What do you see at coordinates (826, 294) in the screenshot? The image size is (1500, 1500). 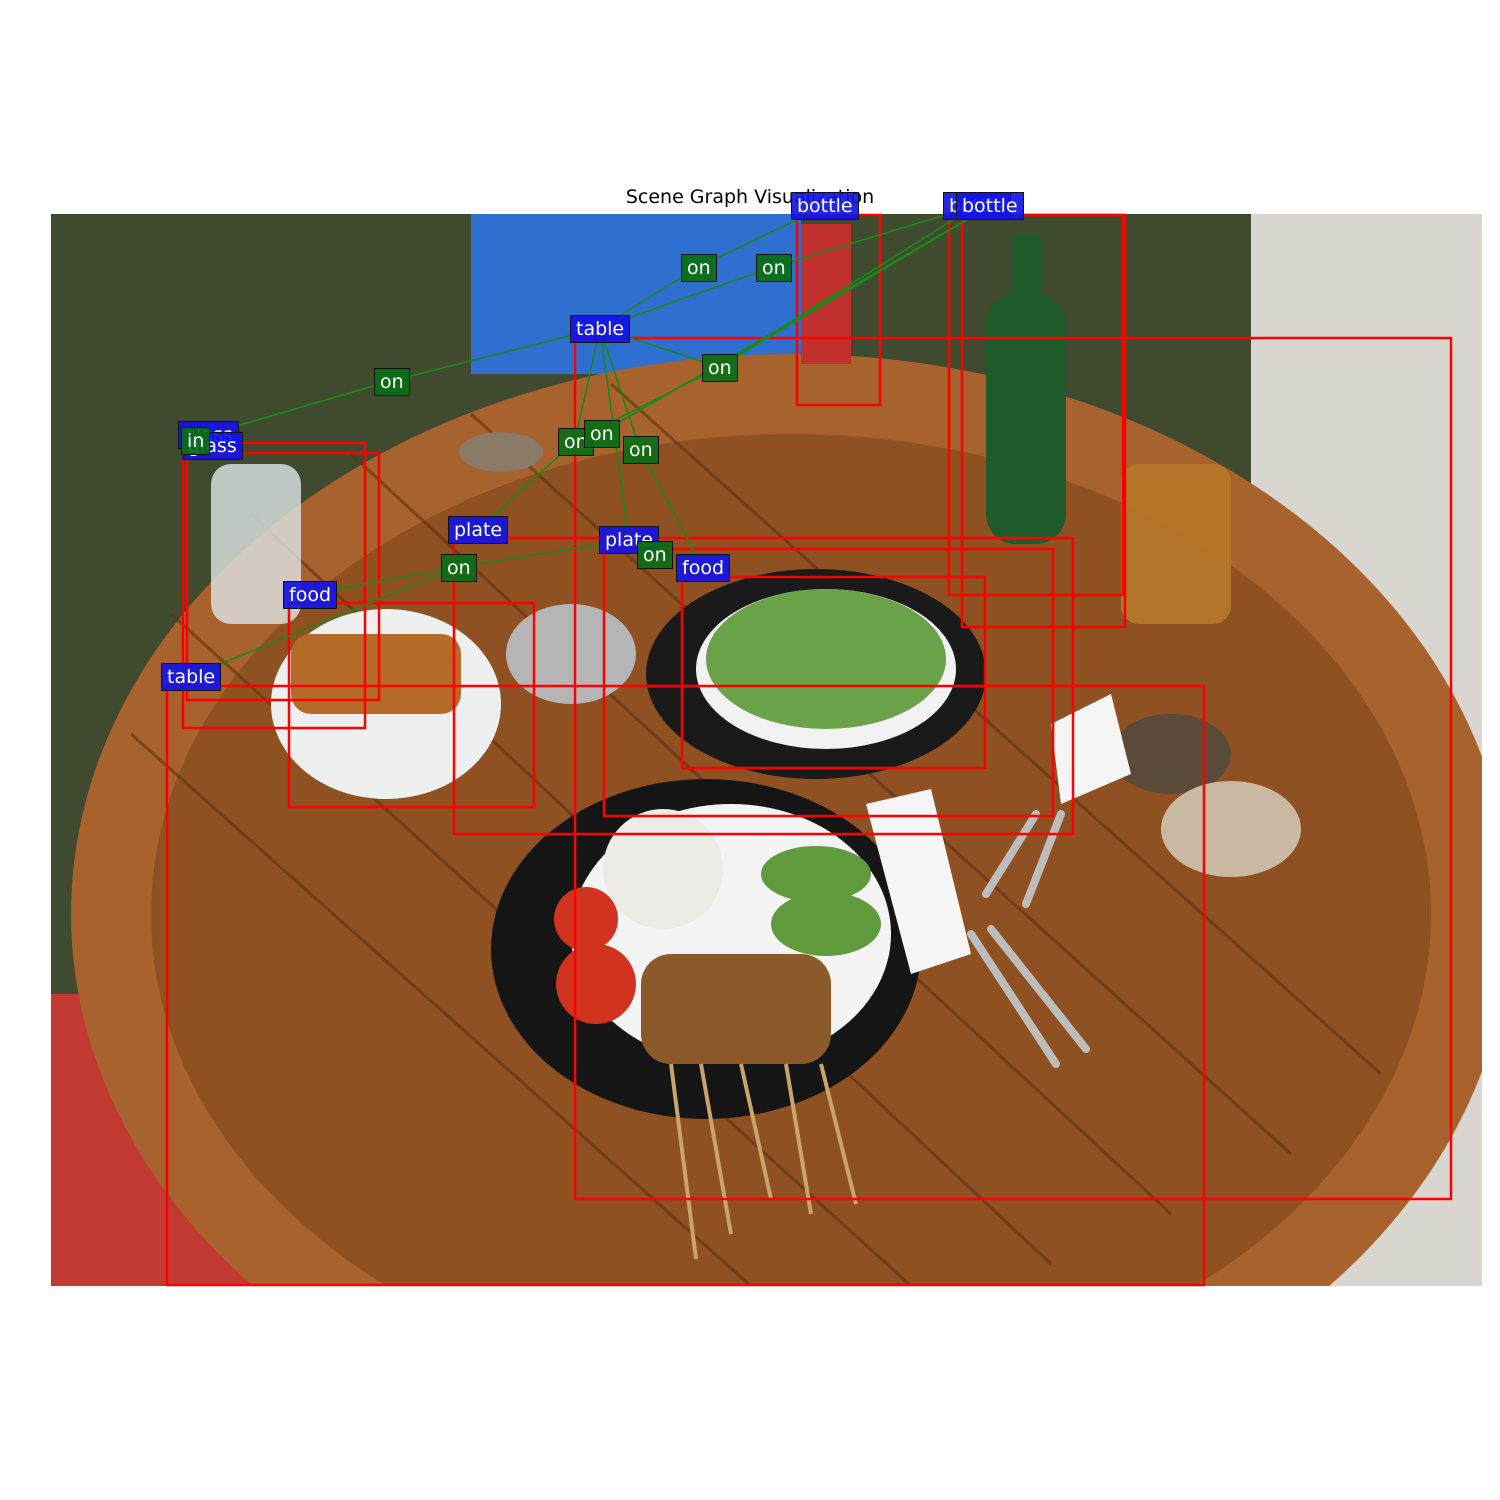 I see `fire-extinguisher` at bounding box center [826, 294].